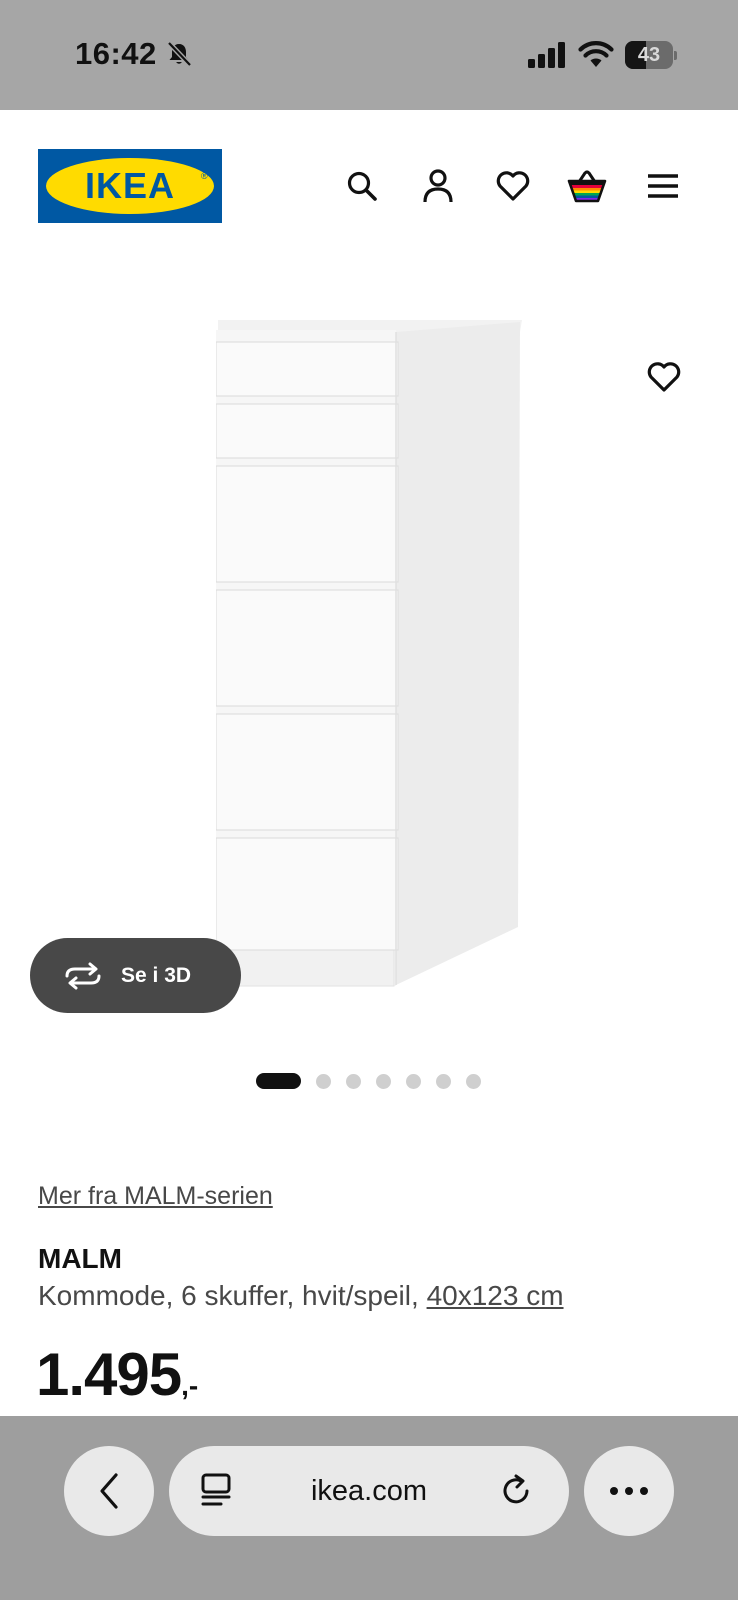 The width and height of the screenshot is (738, 1600). I want to click on size-link: 40x123 cm, so click(495, 1295).